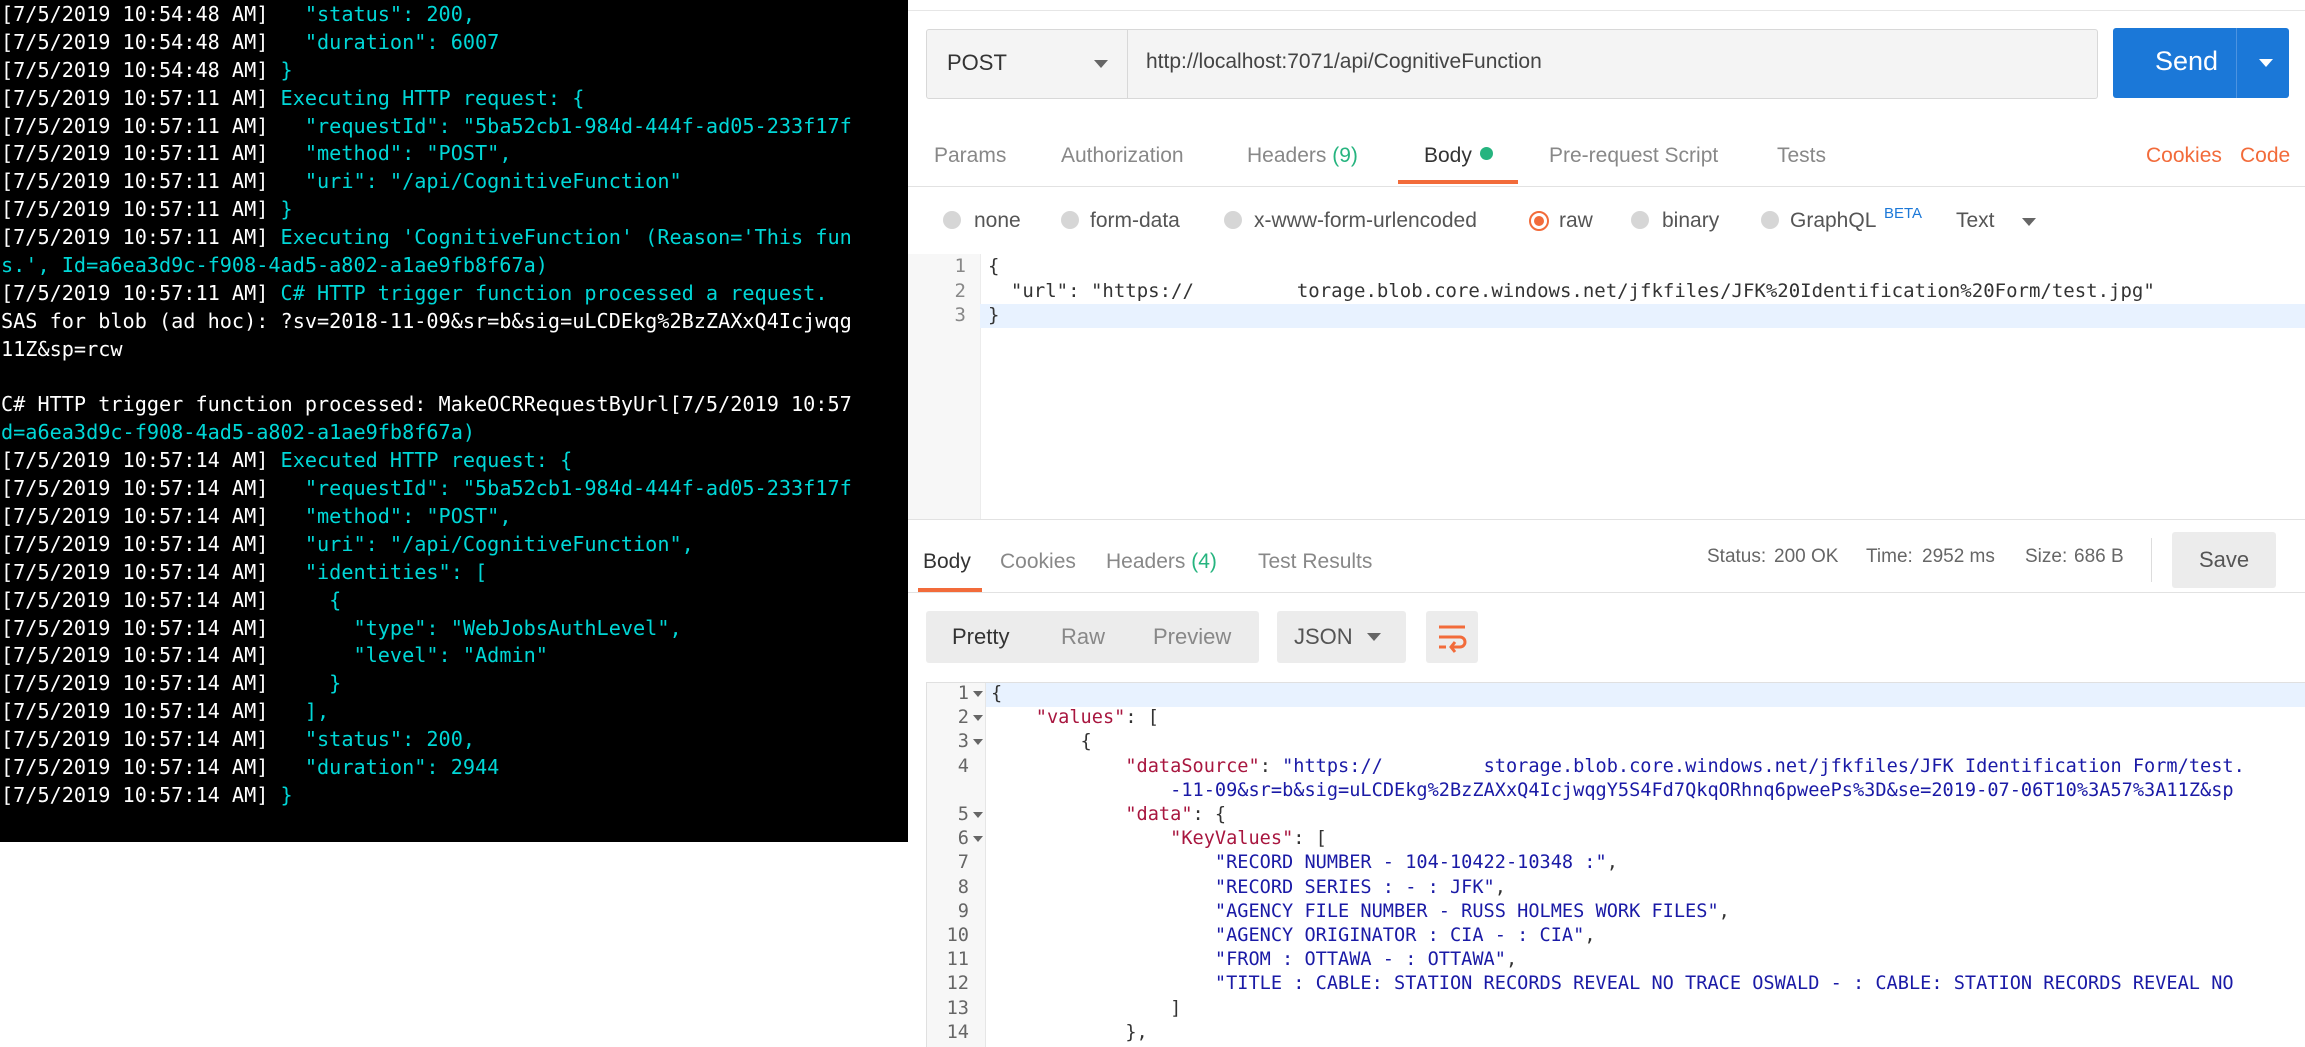  What do you see at coordinates (1616, 695) in the screenshot?
I see `response-line: 1{` at bounding box center [1616, 695].